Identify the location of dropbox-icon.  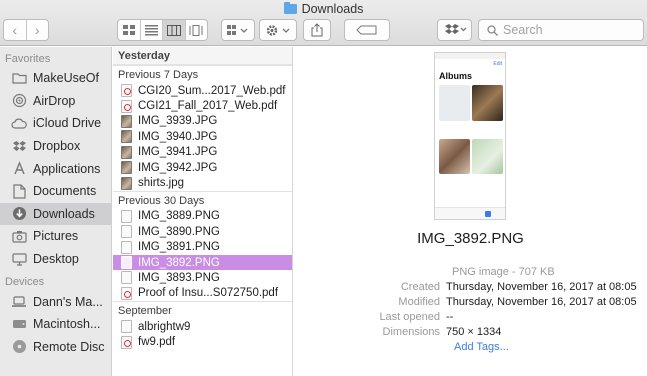
(19, 146).